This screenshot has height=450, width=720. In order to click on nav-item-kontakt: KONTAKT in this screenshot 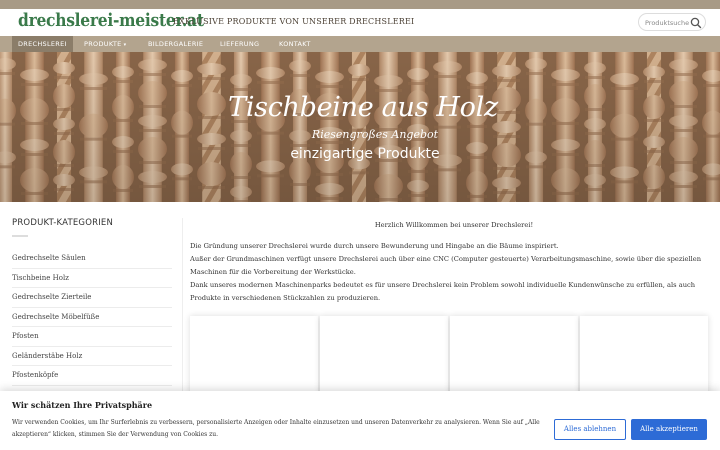, I will do `click(295, 44)`.